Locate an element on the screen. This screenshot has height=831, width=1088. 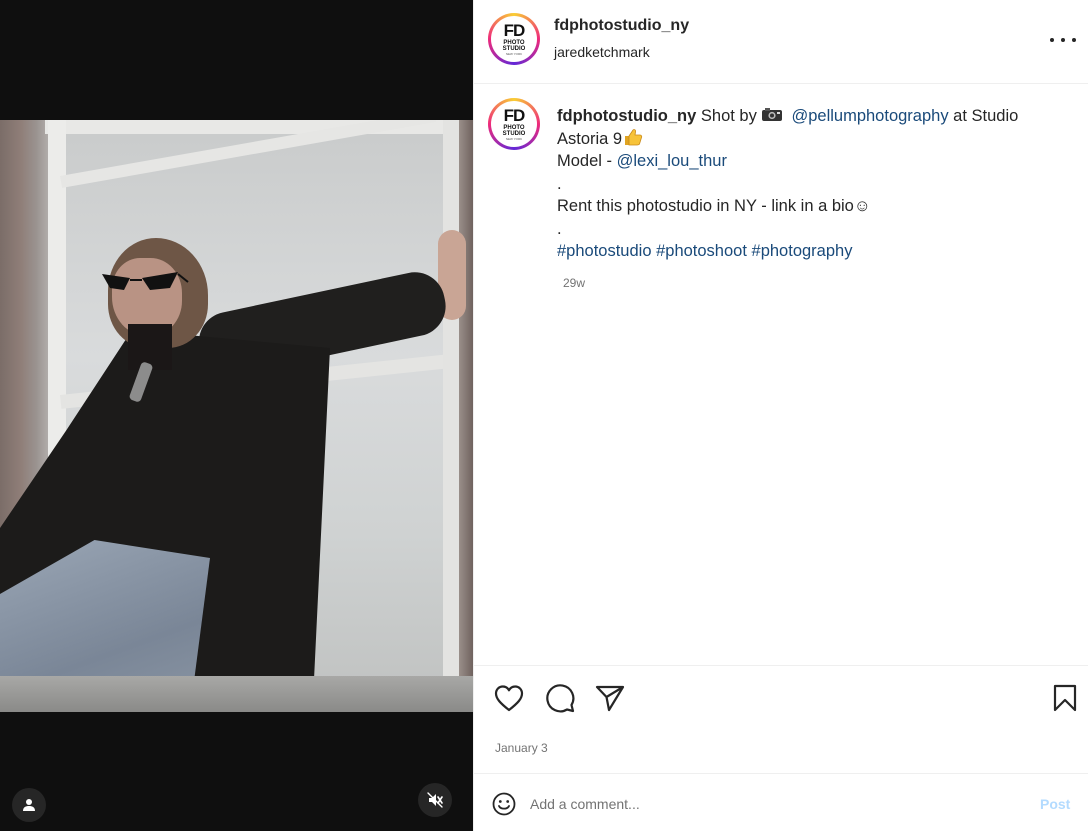
tagged-users-button is located at coordinates (29, 805).